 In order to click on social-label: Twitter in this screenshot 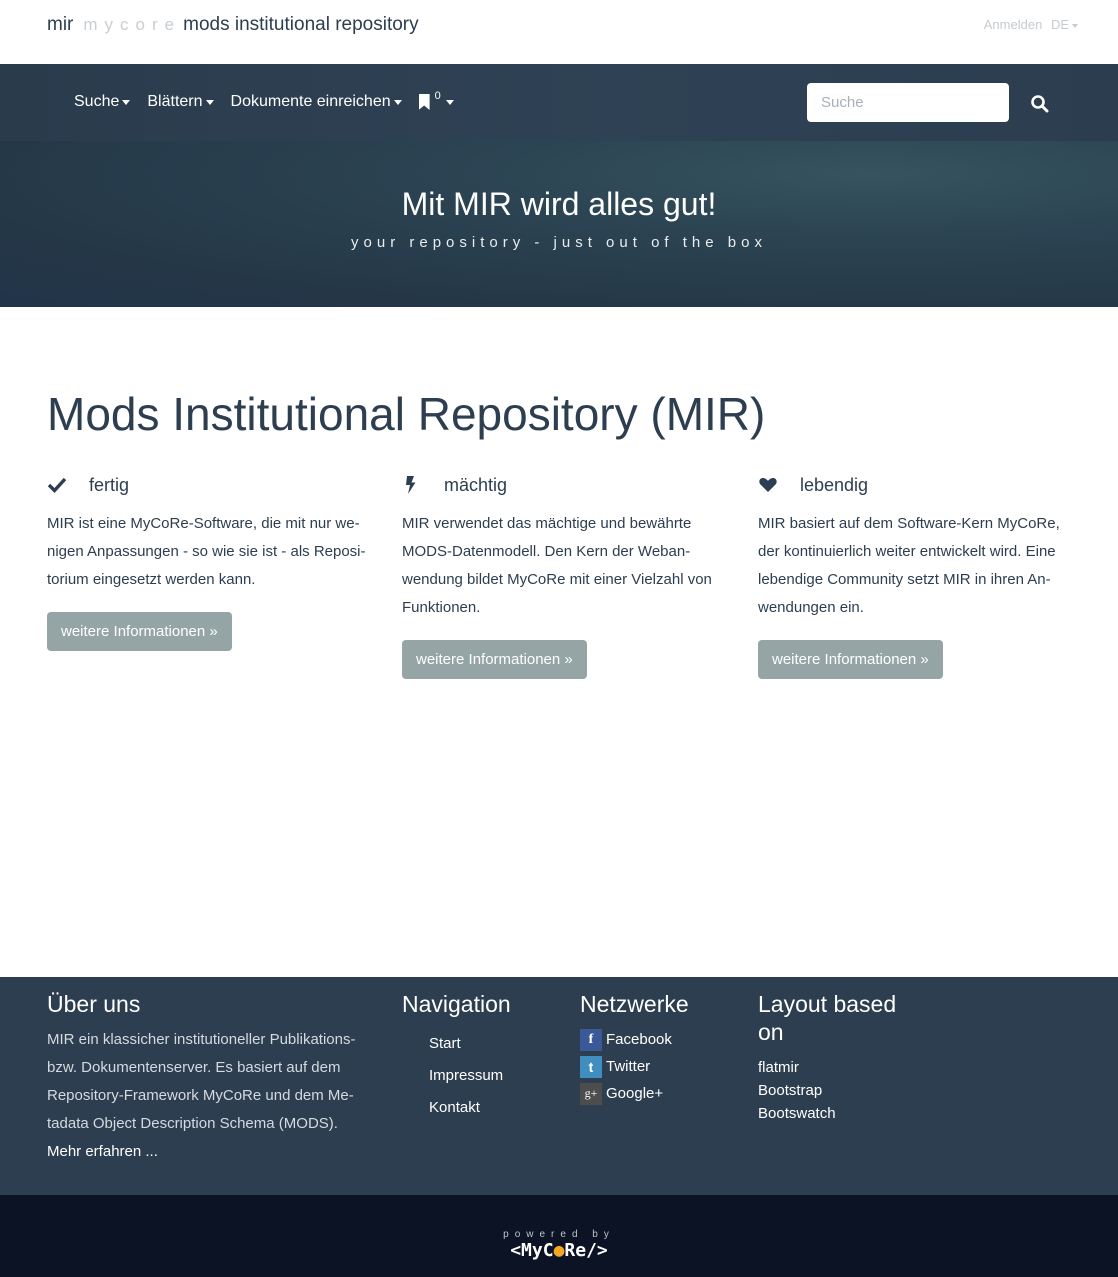, I will do `click(628, 1066)`.